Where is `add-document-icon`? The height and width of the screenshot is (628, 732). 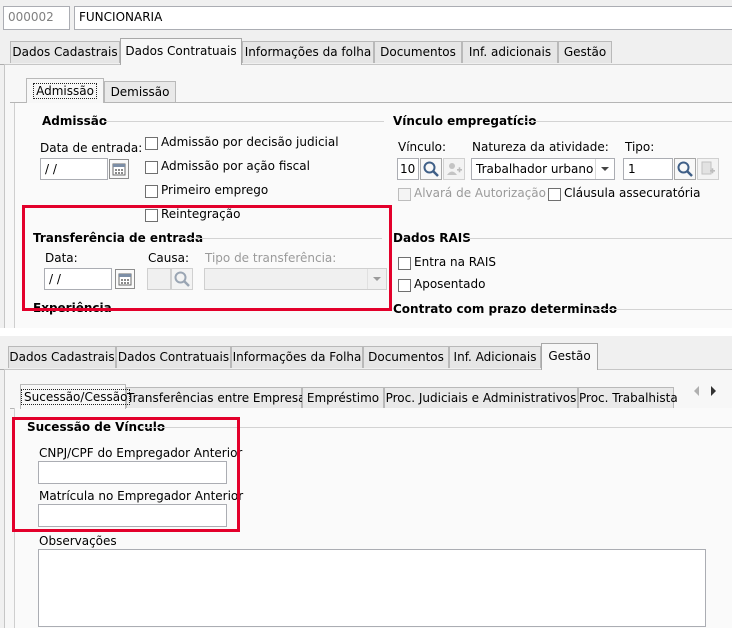 add-document-icon is located at coordinates (708, 168).